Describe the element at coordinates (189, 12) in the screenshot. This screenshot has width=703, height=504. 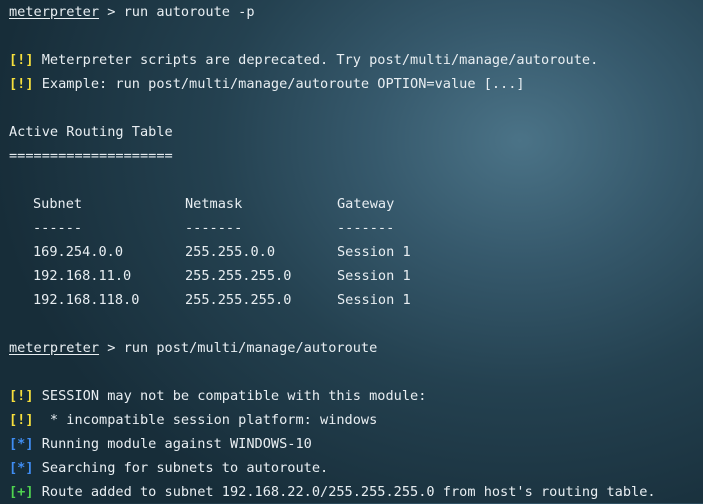
I see `command-text: run autoroute -p` at that location.